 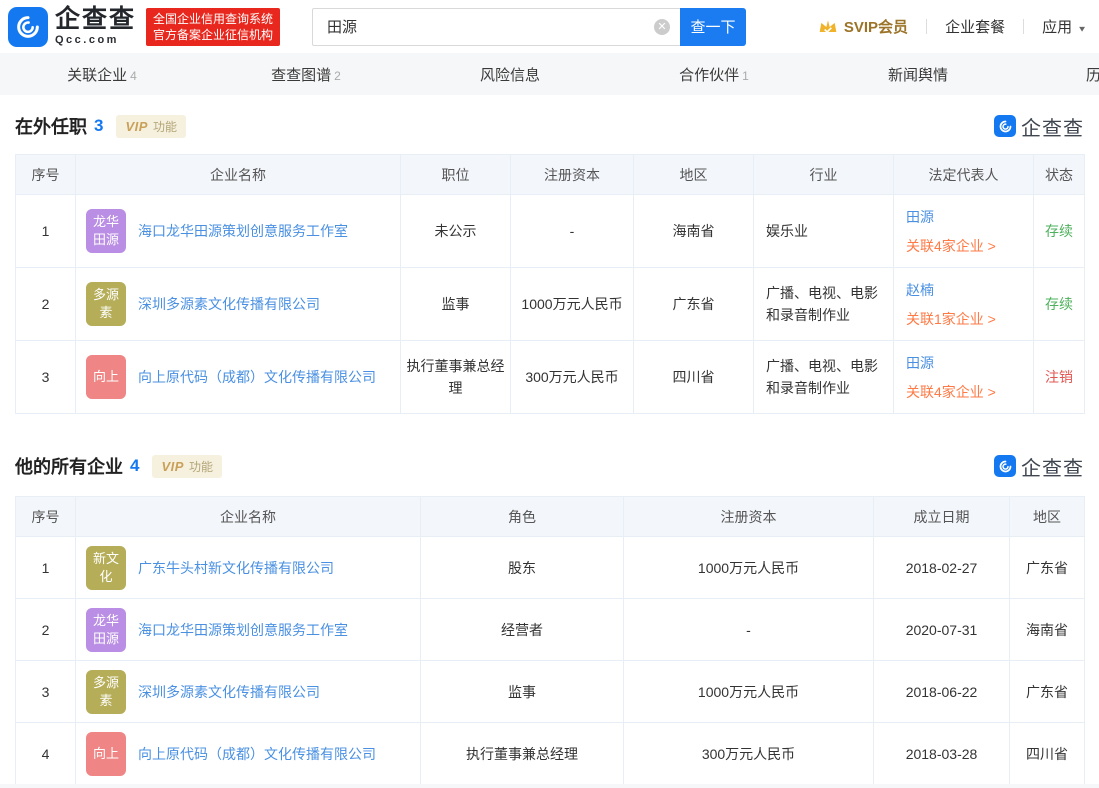 What do you see at coordinates (549, 786) in the screenshot?
I see `next-section-edge` at bounding box center [549, 786].